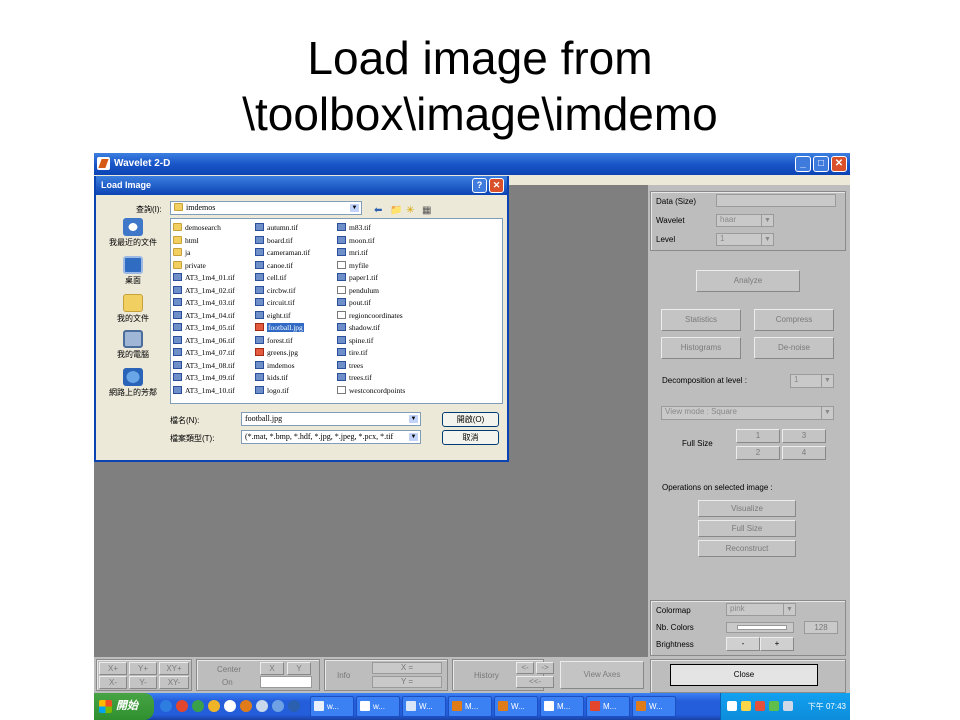 This screenshot has width=960, height=720. Describe the element at coordinates (204, 303) in the screenshot. I see `file-item: AT3_1m4_03.tif` at that location.